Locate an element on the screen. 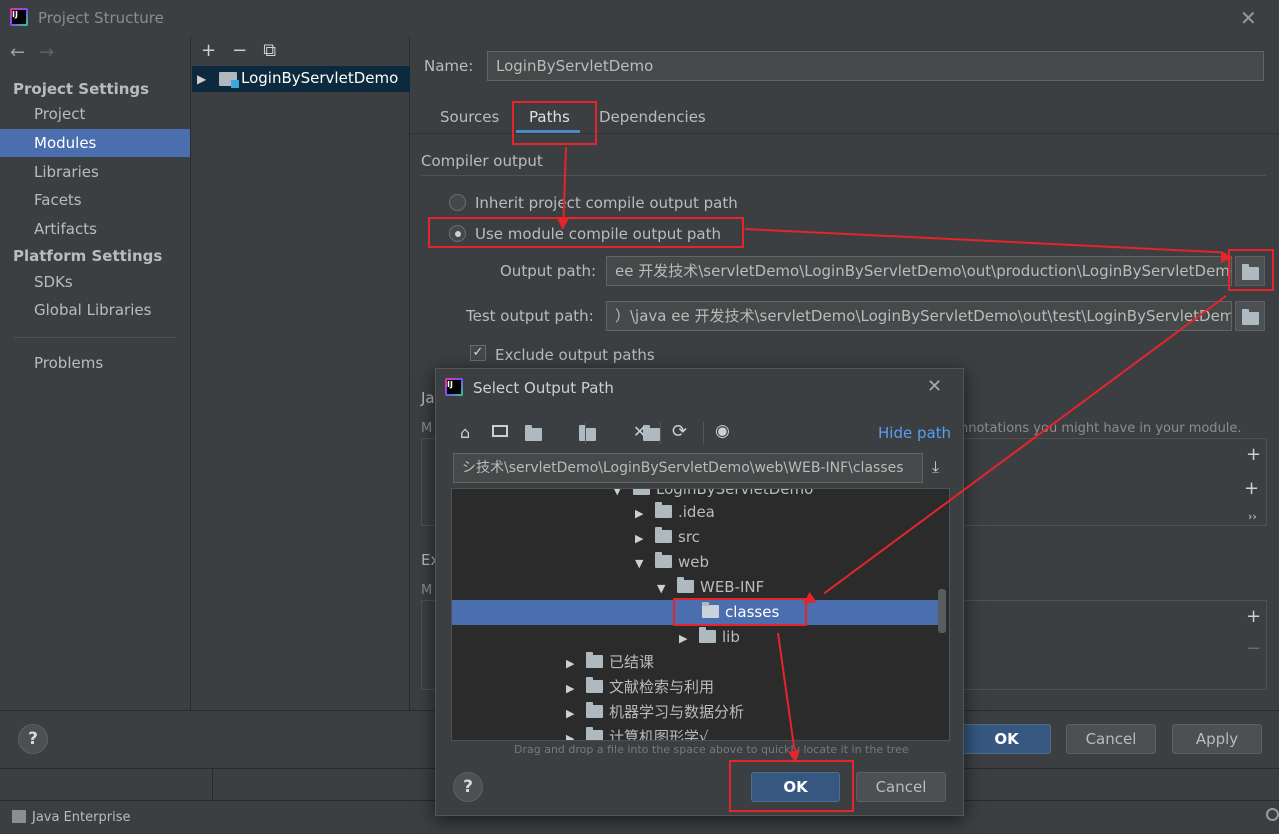 The image size is (1279, 834). expand-arrow-icon: ▶ is located at coordinates (201, 79).